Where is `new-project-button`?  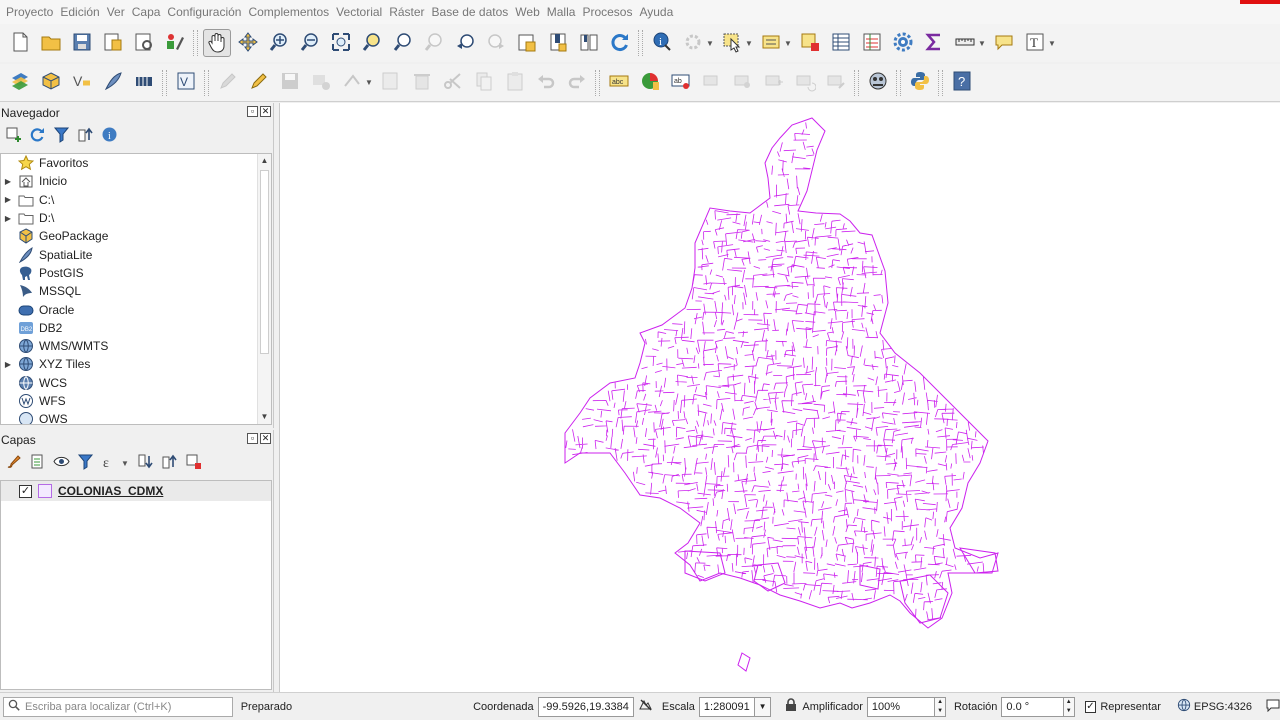 new-project-button is located at coordinates (20, 43).